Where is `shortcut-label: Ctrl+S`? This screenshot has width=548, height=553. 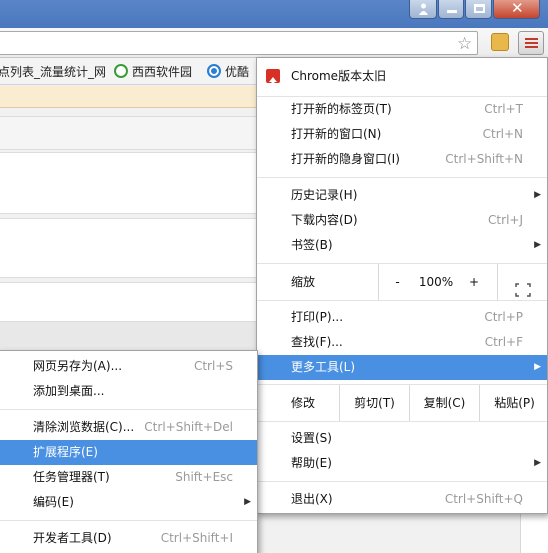
shortcut-label: Ctrl+S is located at coordinates (213, 366).